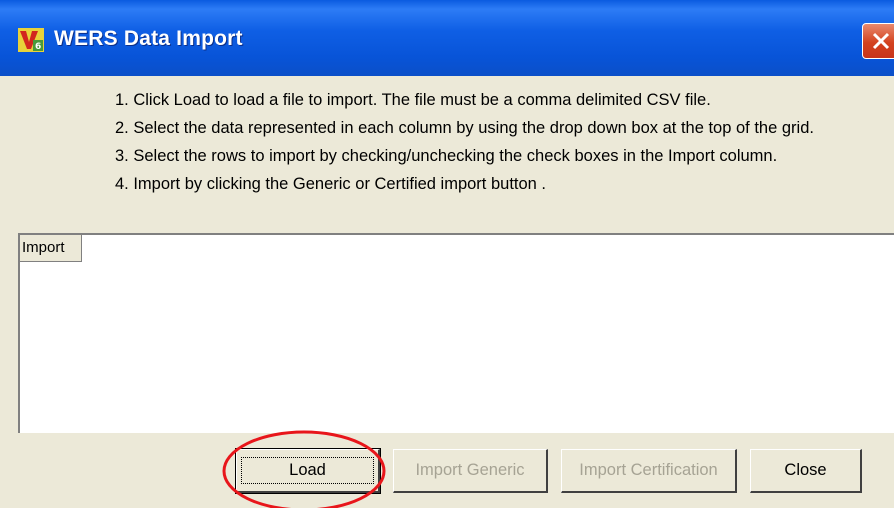 This screenshot has height=508, width=894. What do you see at coordinates (649, 471) in the screenshot?
I see `import-certification-button: Import Certification` at bounding box center [649, 471].